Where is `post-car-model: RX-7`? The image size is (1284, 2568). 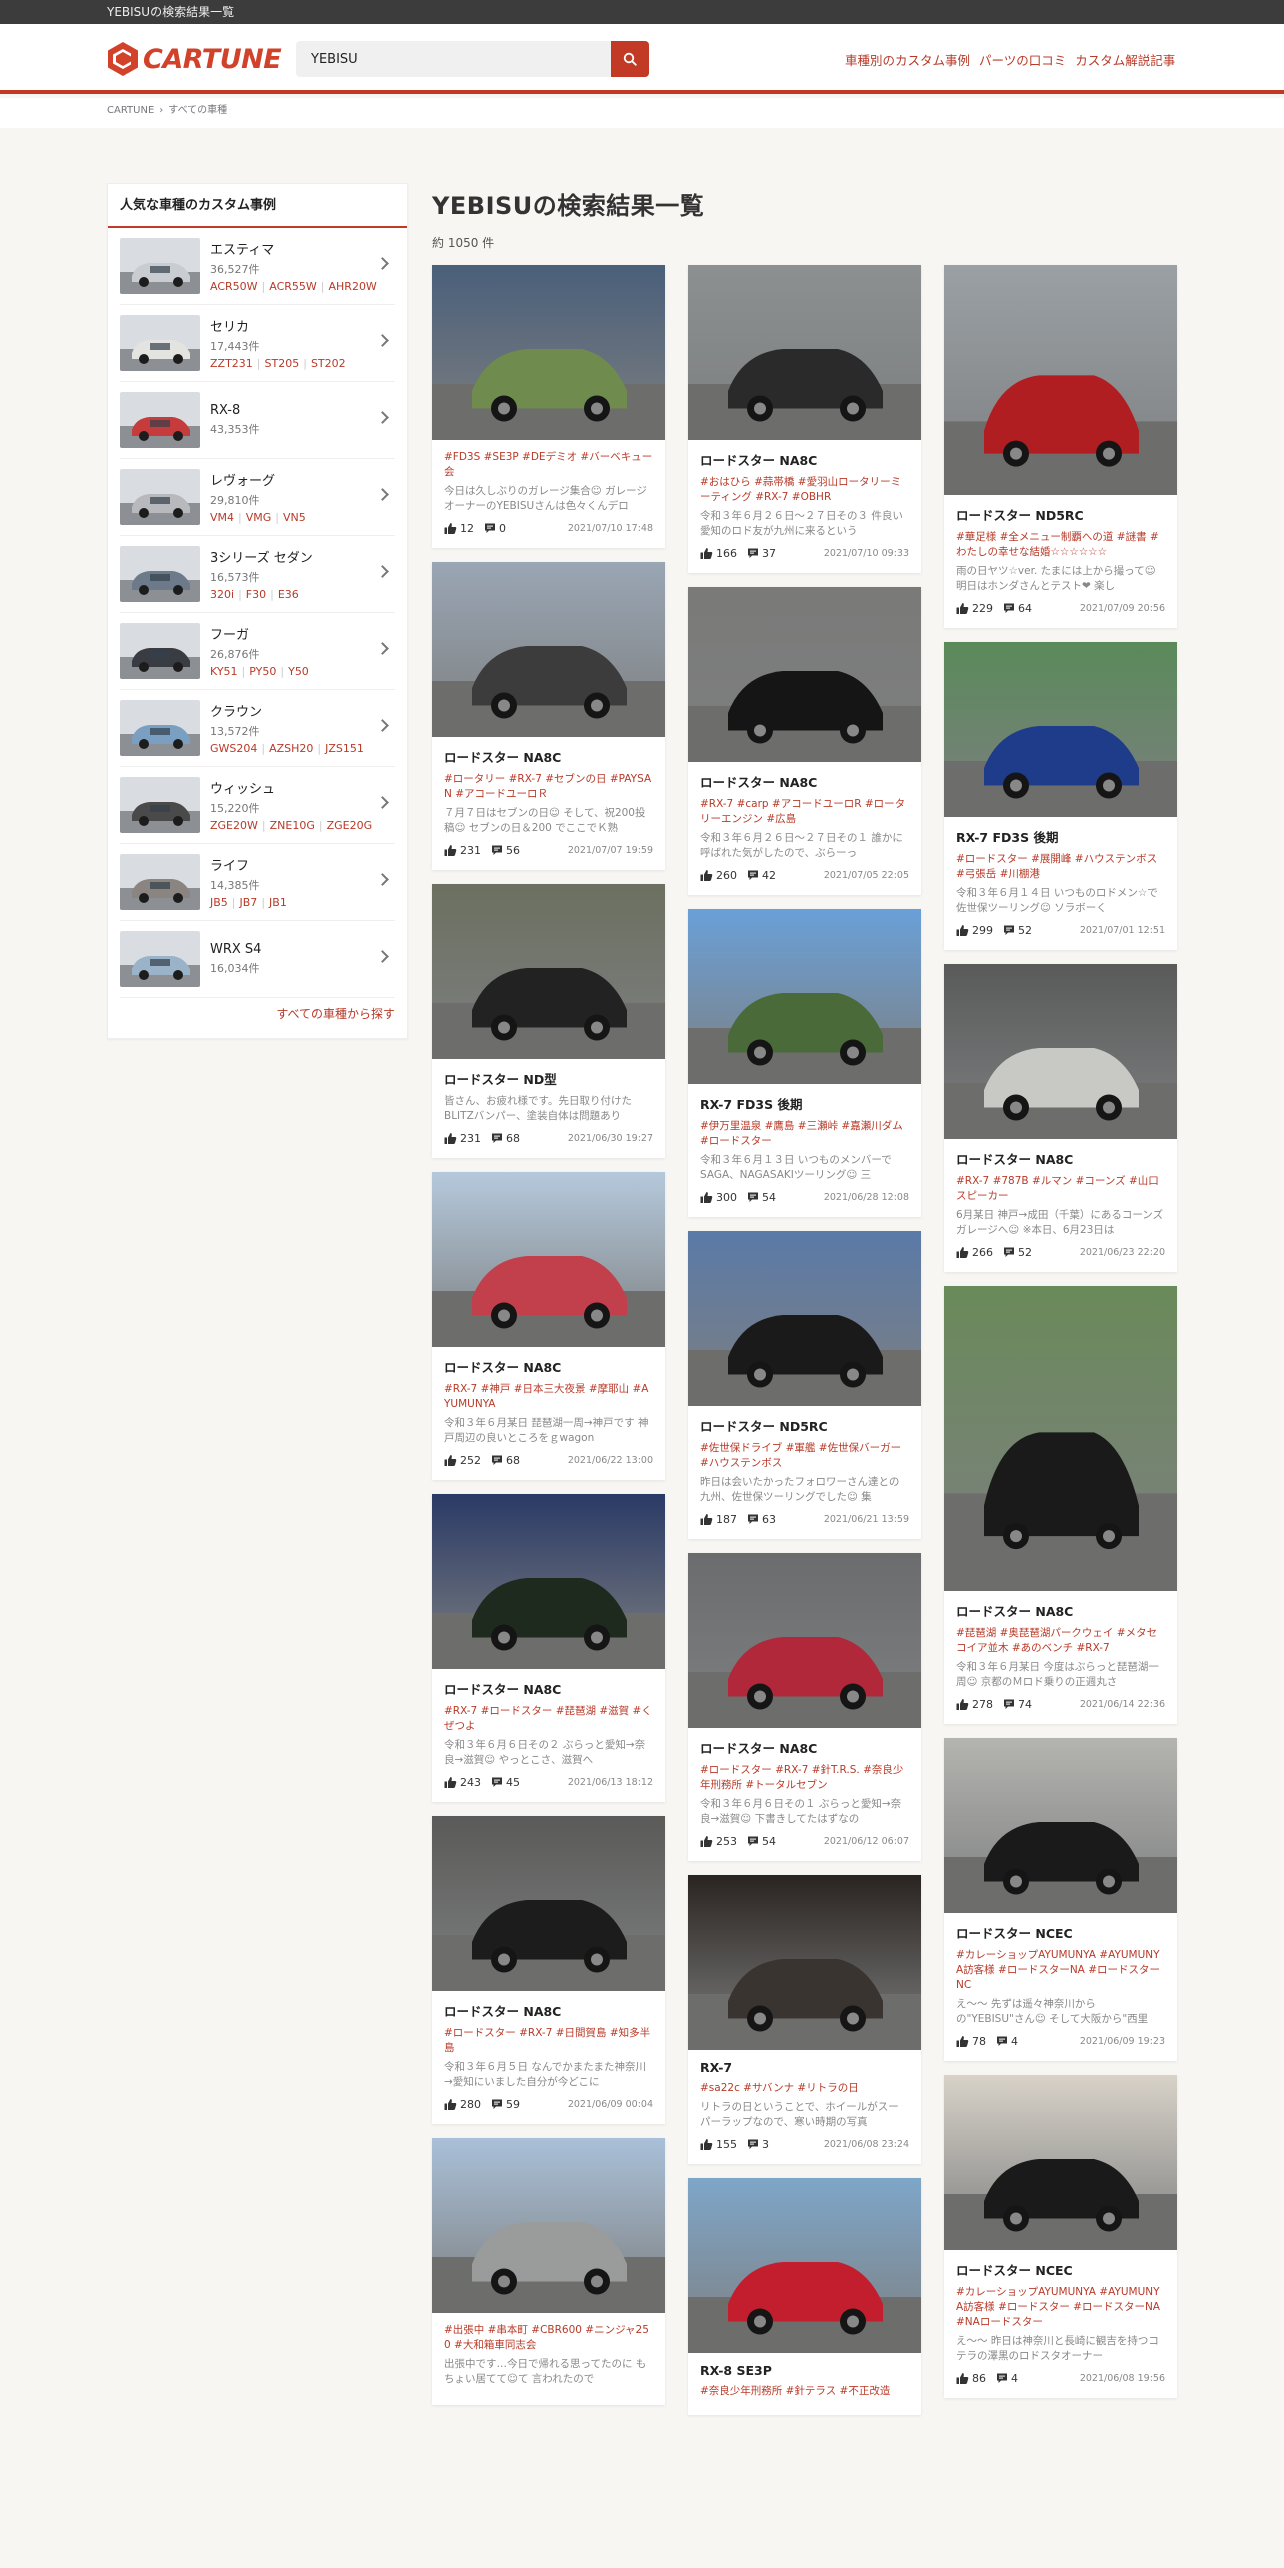 post-car-model: RX-7 is located at coordinates (804, 2067).